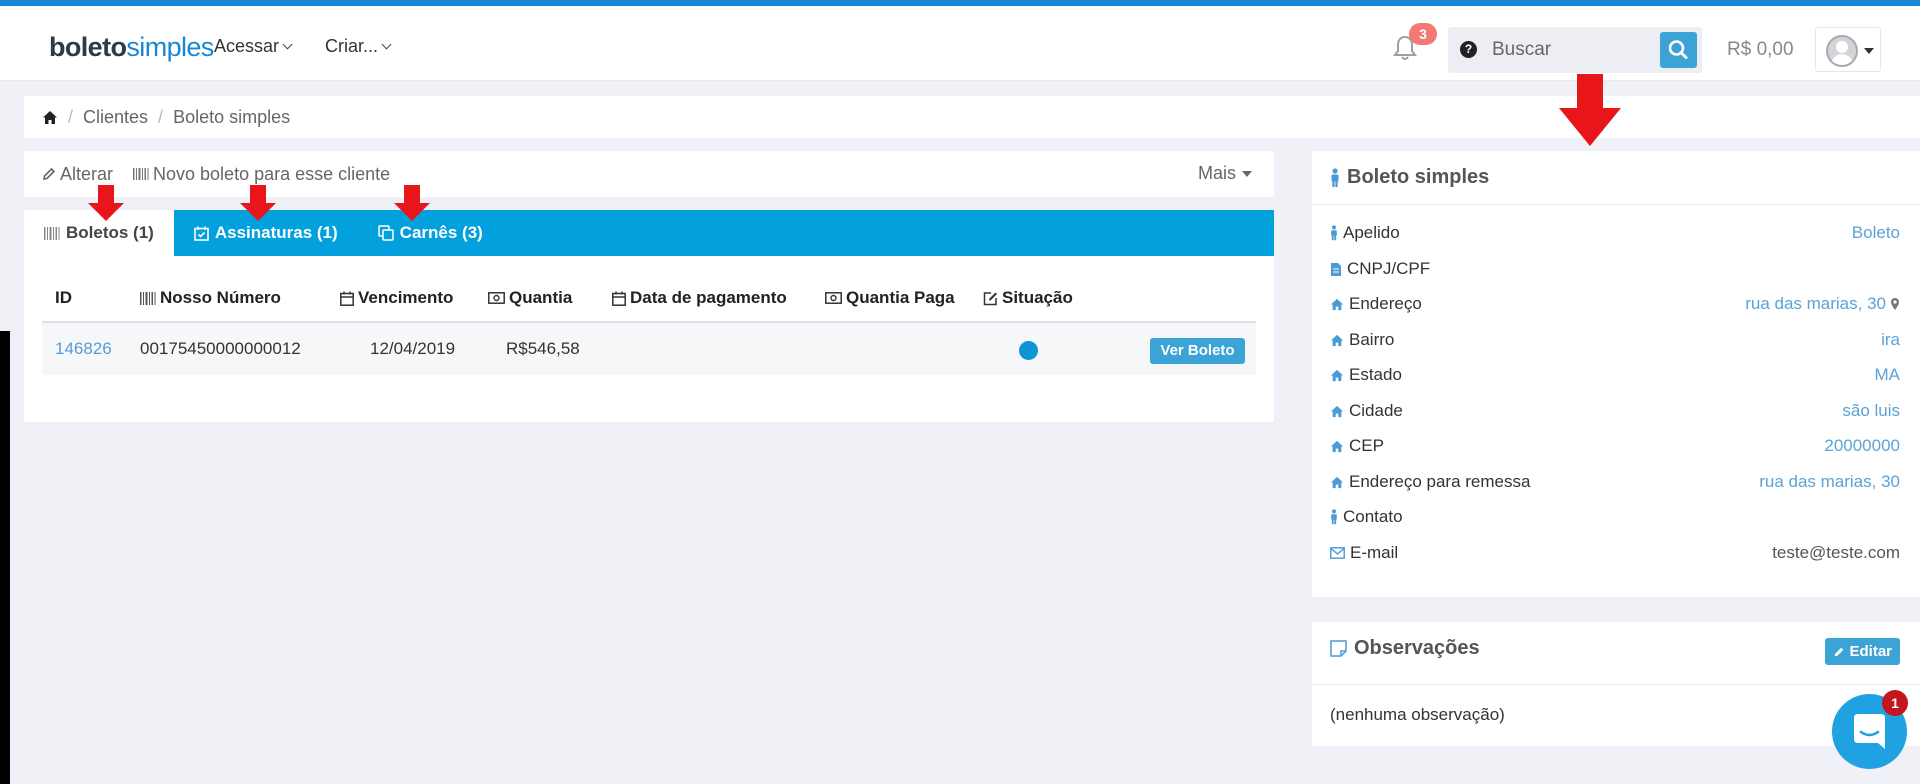 The height and width of the screenshot is (784, 1920). I want to click on new-boleto-button: Novo boleto para esse cliente, so click(261, 174).